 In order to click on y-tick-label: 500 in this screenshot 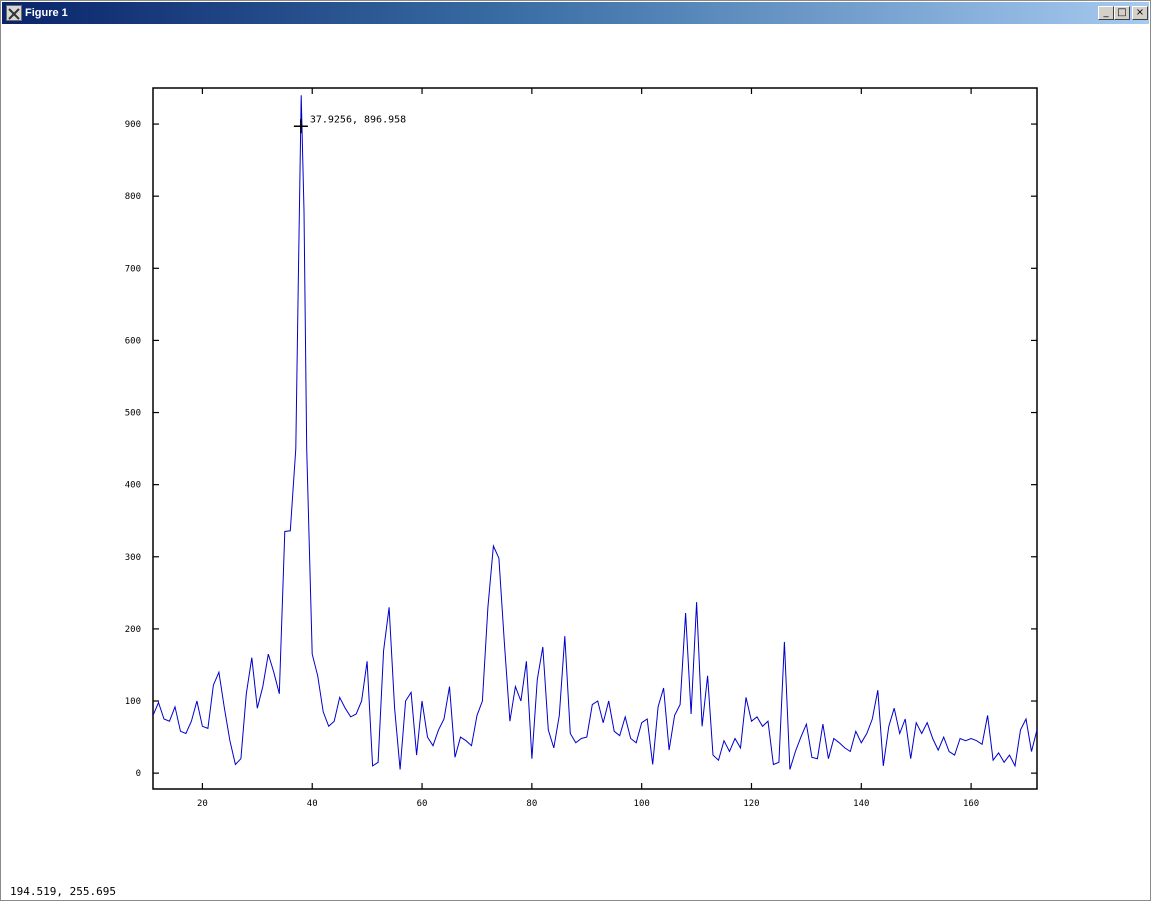, I will do `click(133, 414)`.